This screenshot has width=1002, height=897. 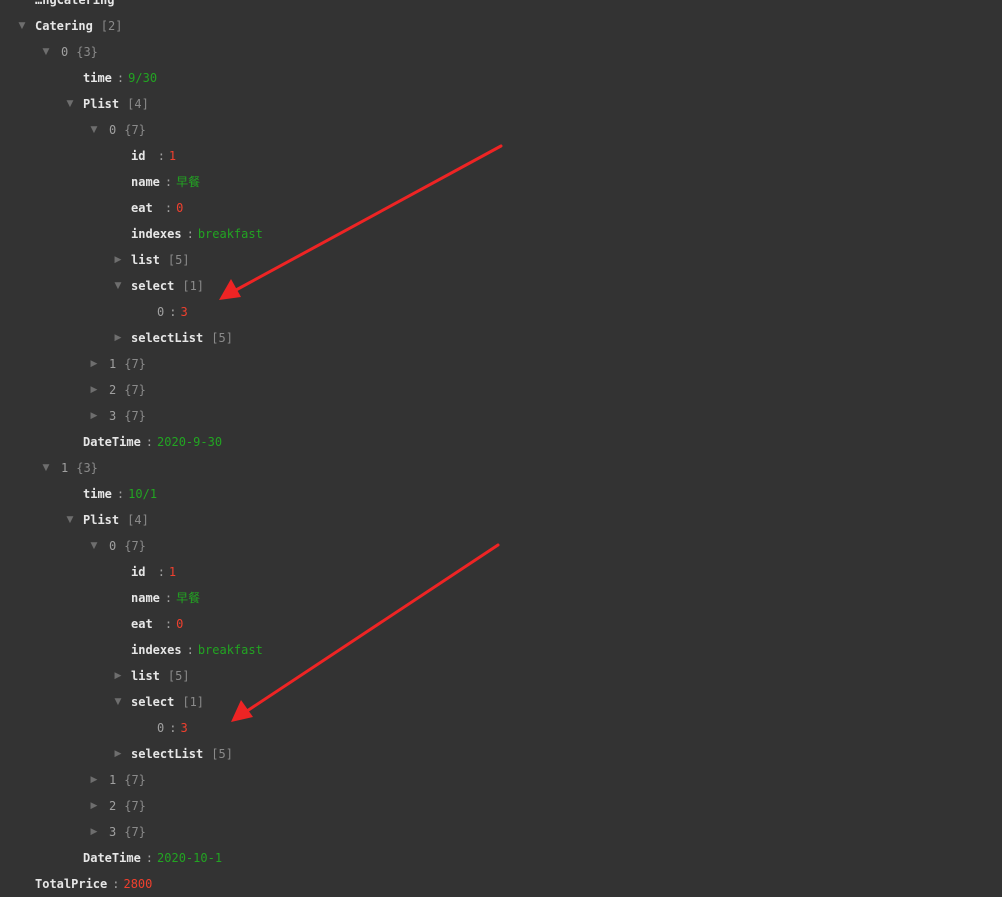 What do you see at coordinates (75, 3) in the screenshot?
I see `tree-key: …ngCatering` at bounding box center [75, 3].